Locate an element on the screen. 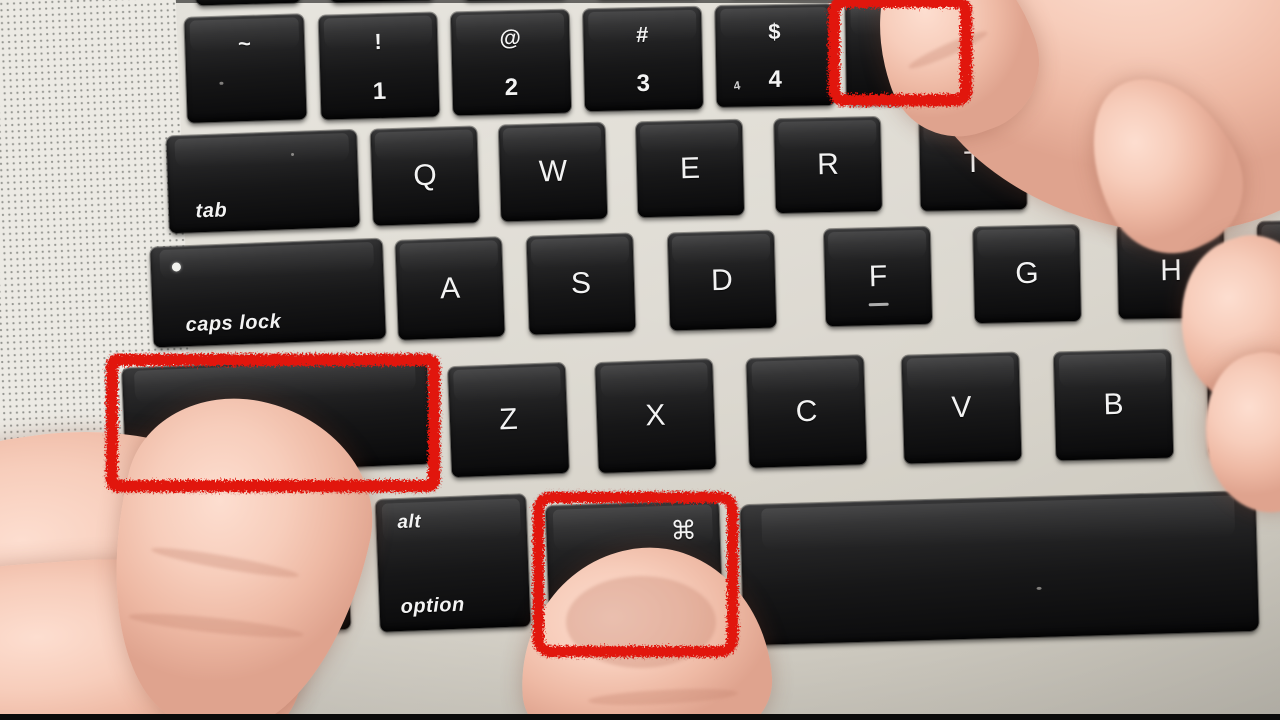 The height and width of the screenshot is (720, 1280). key-caps-lock: caps lock is located at coordinates (268, 293).